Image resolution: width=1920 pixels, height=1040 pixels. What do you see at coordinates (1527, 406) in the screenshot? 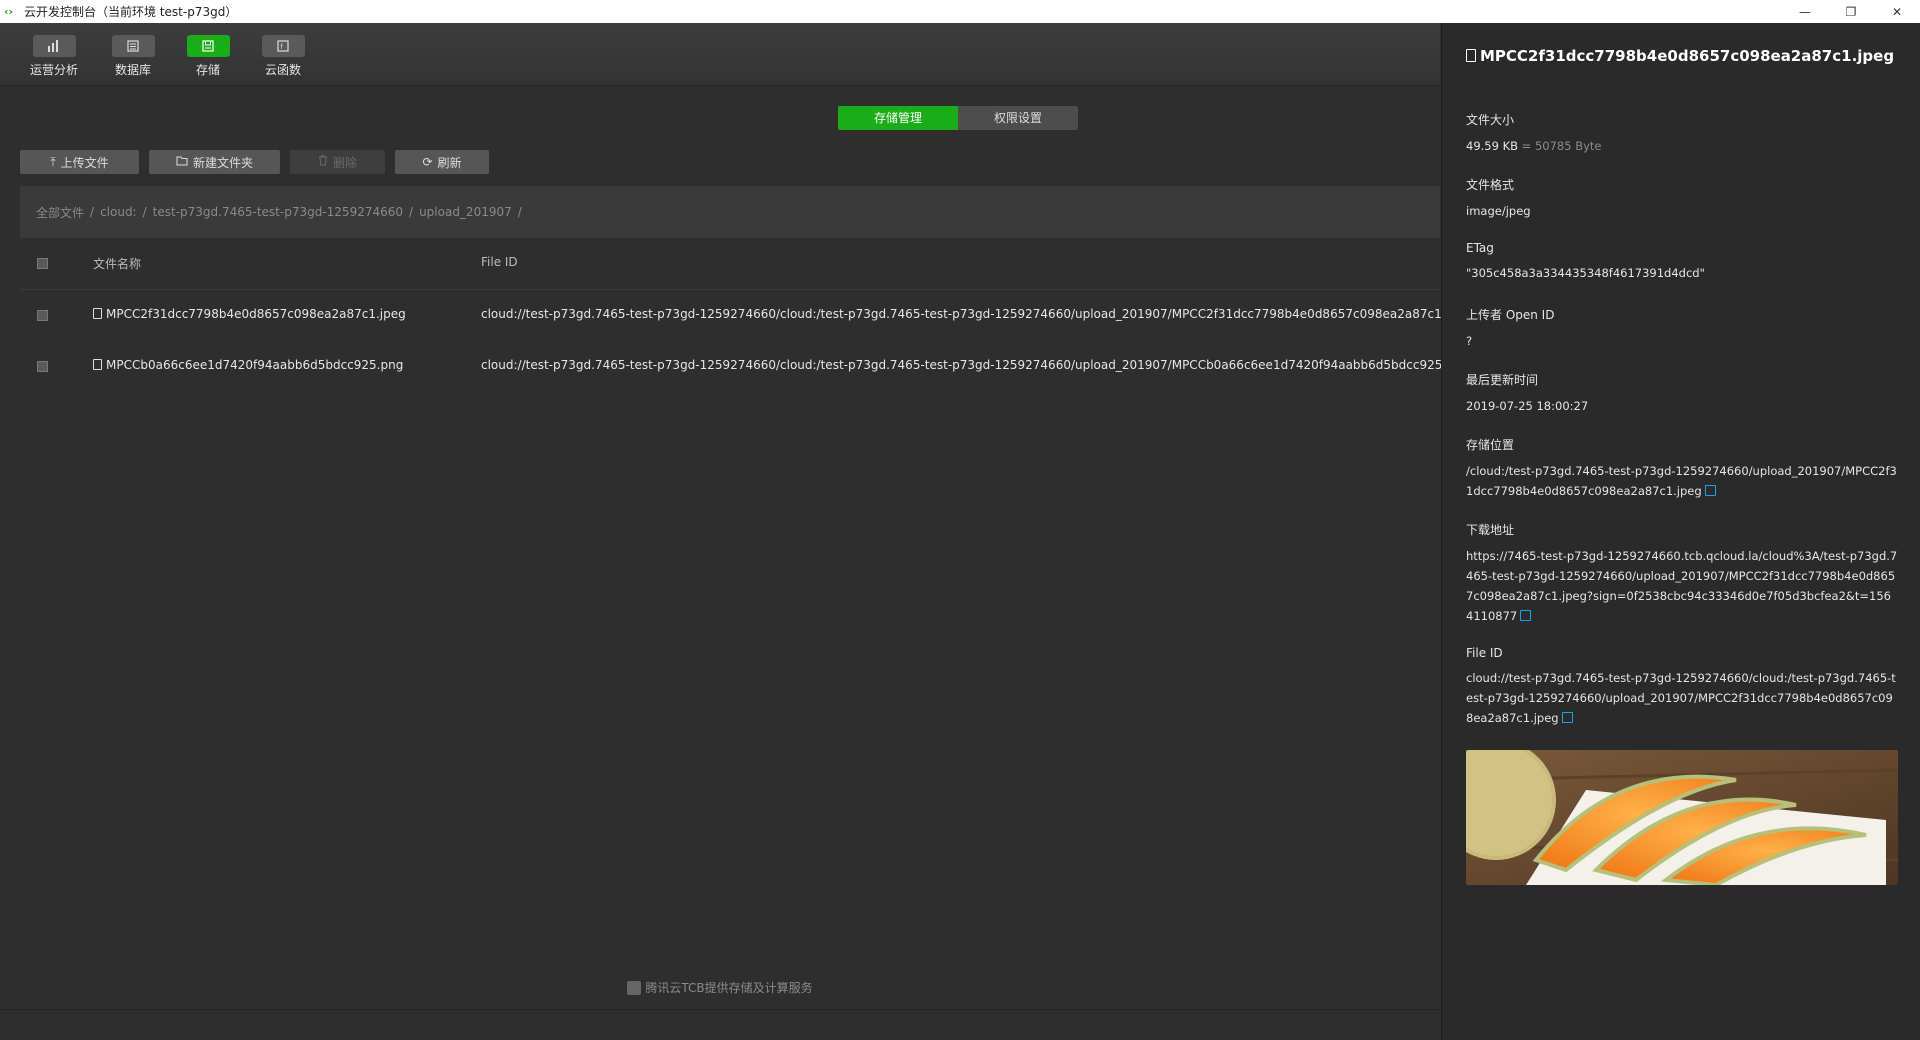
I see `field-value: 2019-07-25 18:00:27` at bounding box center [1527, 406].